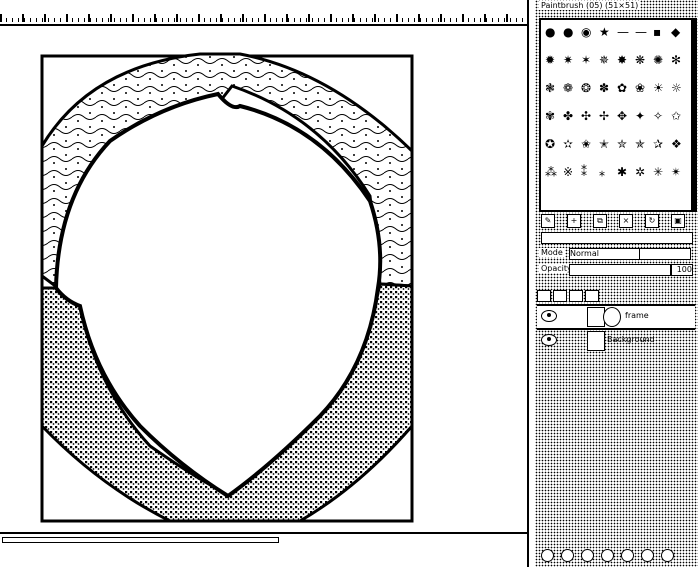 Image resolution: width=698 pixels, height=567 pixels. What do you see at coordinates (547, 555) in the screenshot?
I see `new-layer-button` at bounding box center [547, 555].